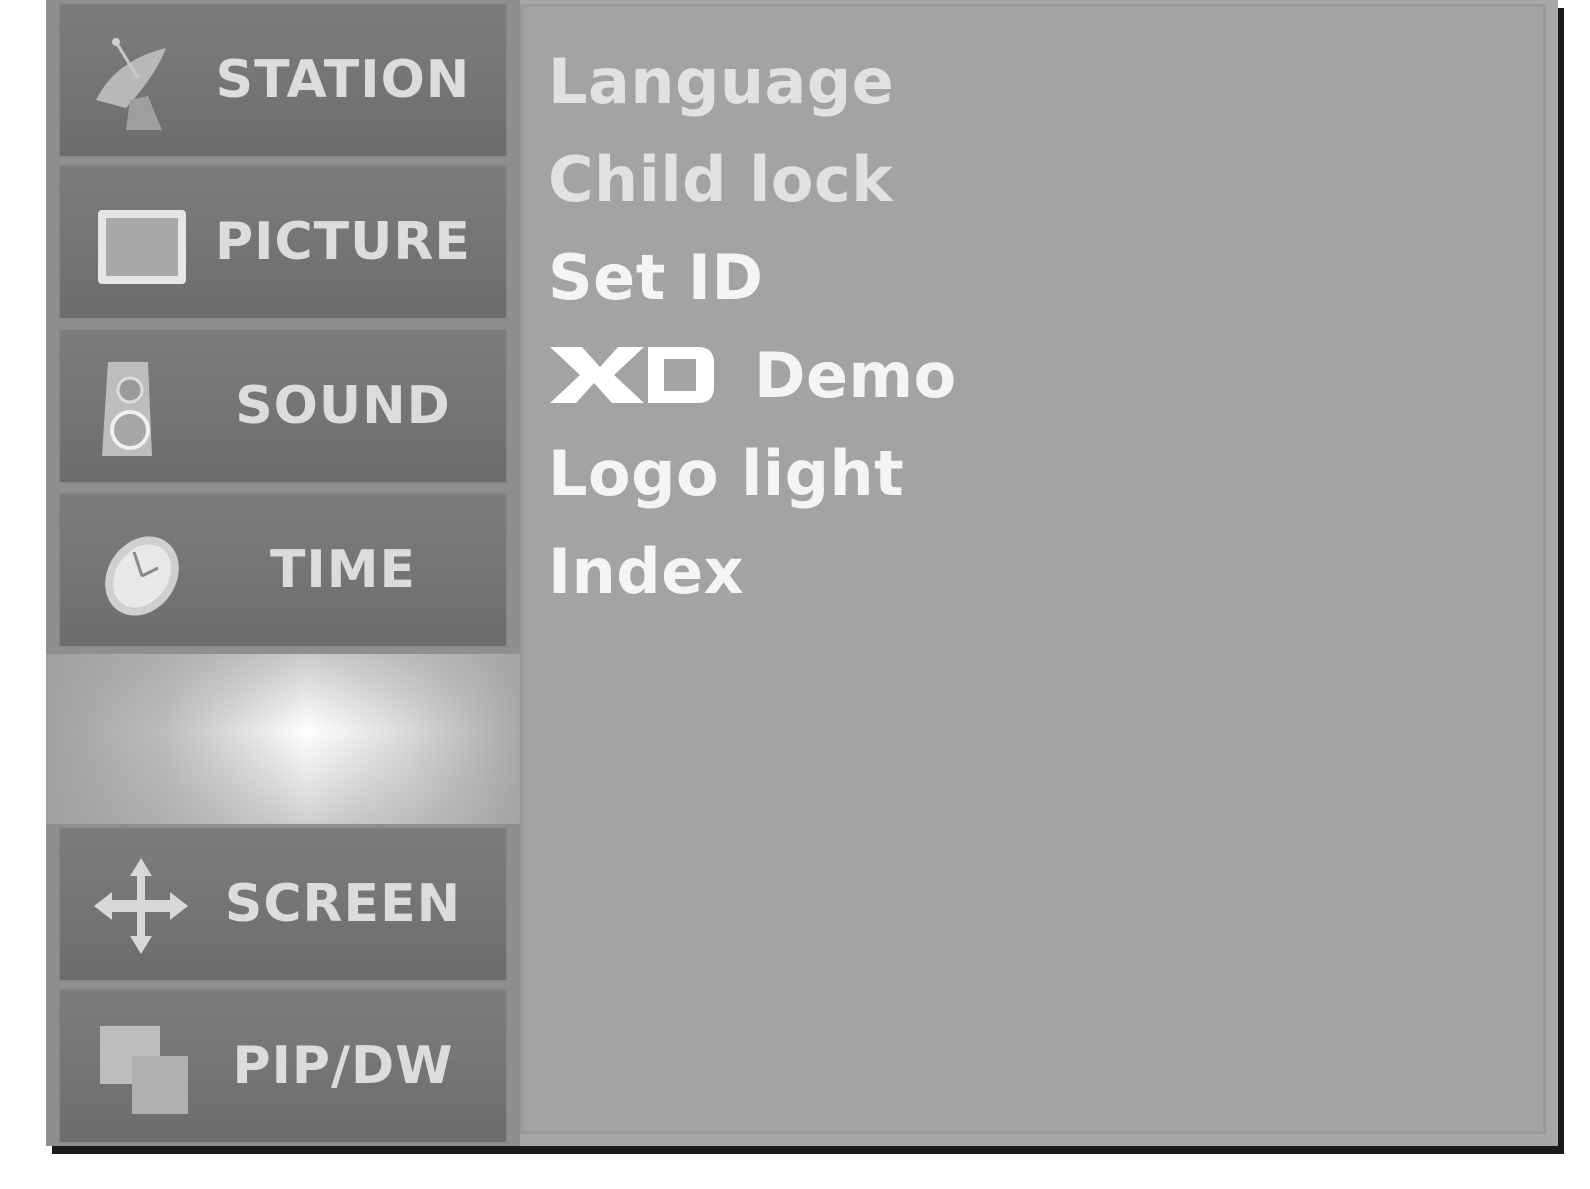 This screenshot has height=1189, width=1590. I want to click on option-label: Child lock, so click(720, 179).